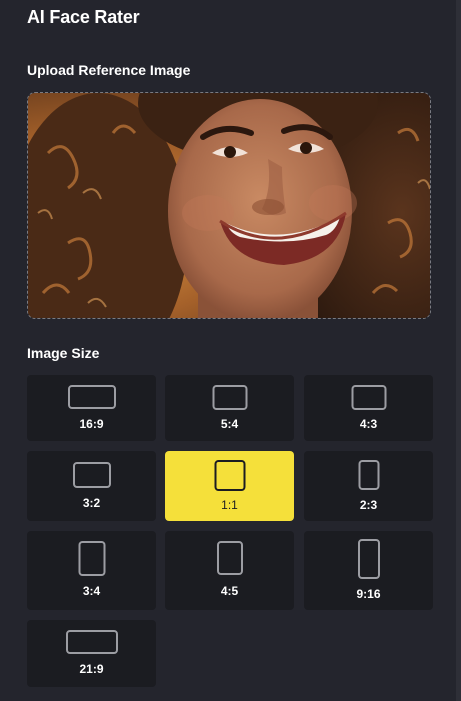 This screenshot has width=461, height=701. I want to click on ratio-21-9-icon, so click(91, 642).